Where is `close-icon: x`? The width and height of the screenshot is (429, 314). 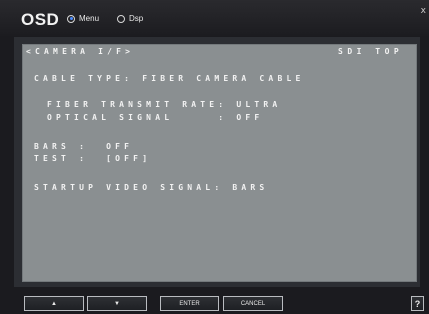 close-icon: x is located at coordinates (423, 11).